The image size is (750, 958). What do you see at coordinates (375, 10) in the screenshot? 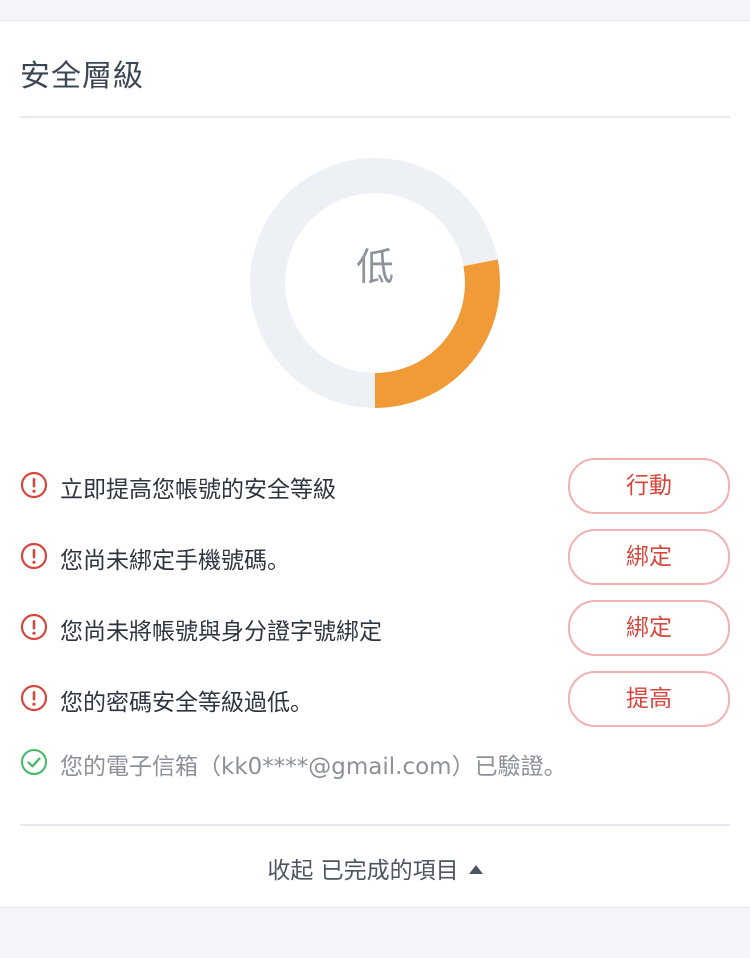
I see `top-spacer` at bounding box center [375, 10].